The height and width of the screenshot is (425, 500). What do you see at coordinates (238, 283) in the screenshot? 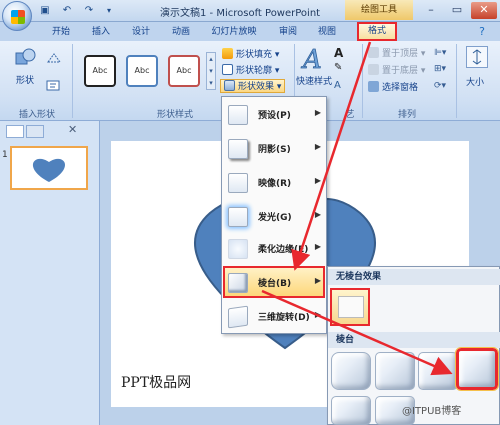
I see `bevel-icon` at bounding box center [238, 283].